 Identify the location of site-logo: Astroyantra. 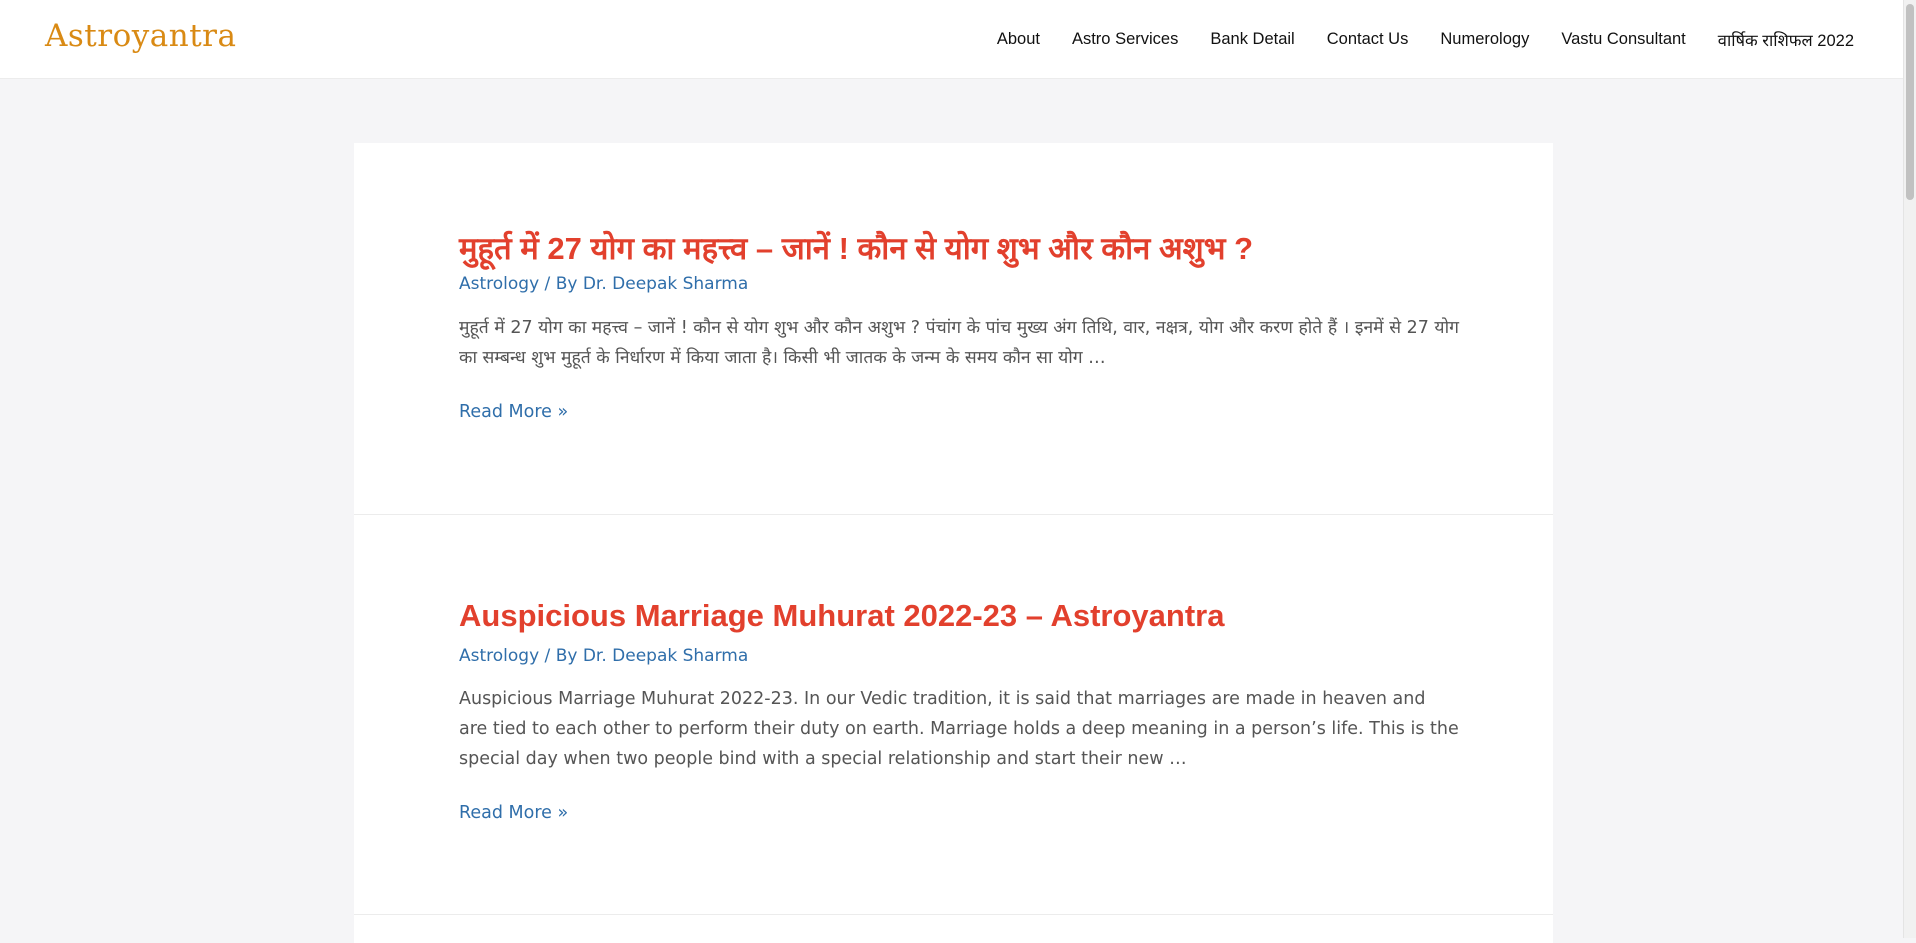
(140, 36).